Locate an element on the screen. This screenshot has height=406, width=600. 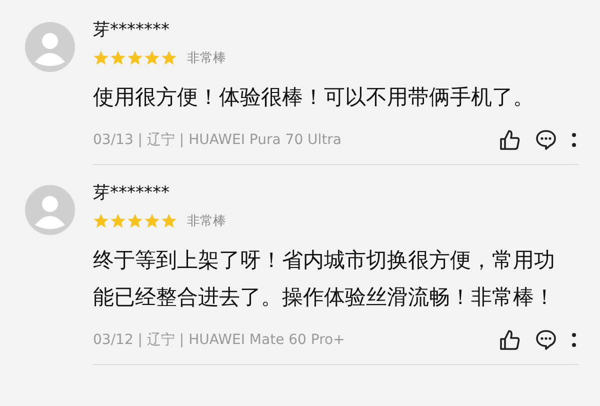
review-text: 终于等到上架了呀！省内城市切换很方便，常用功能已经整合进去了。操作体验丝滑流畅！非常棒！ is located at coordinates (324, 279).